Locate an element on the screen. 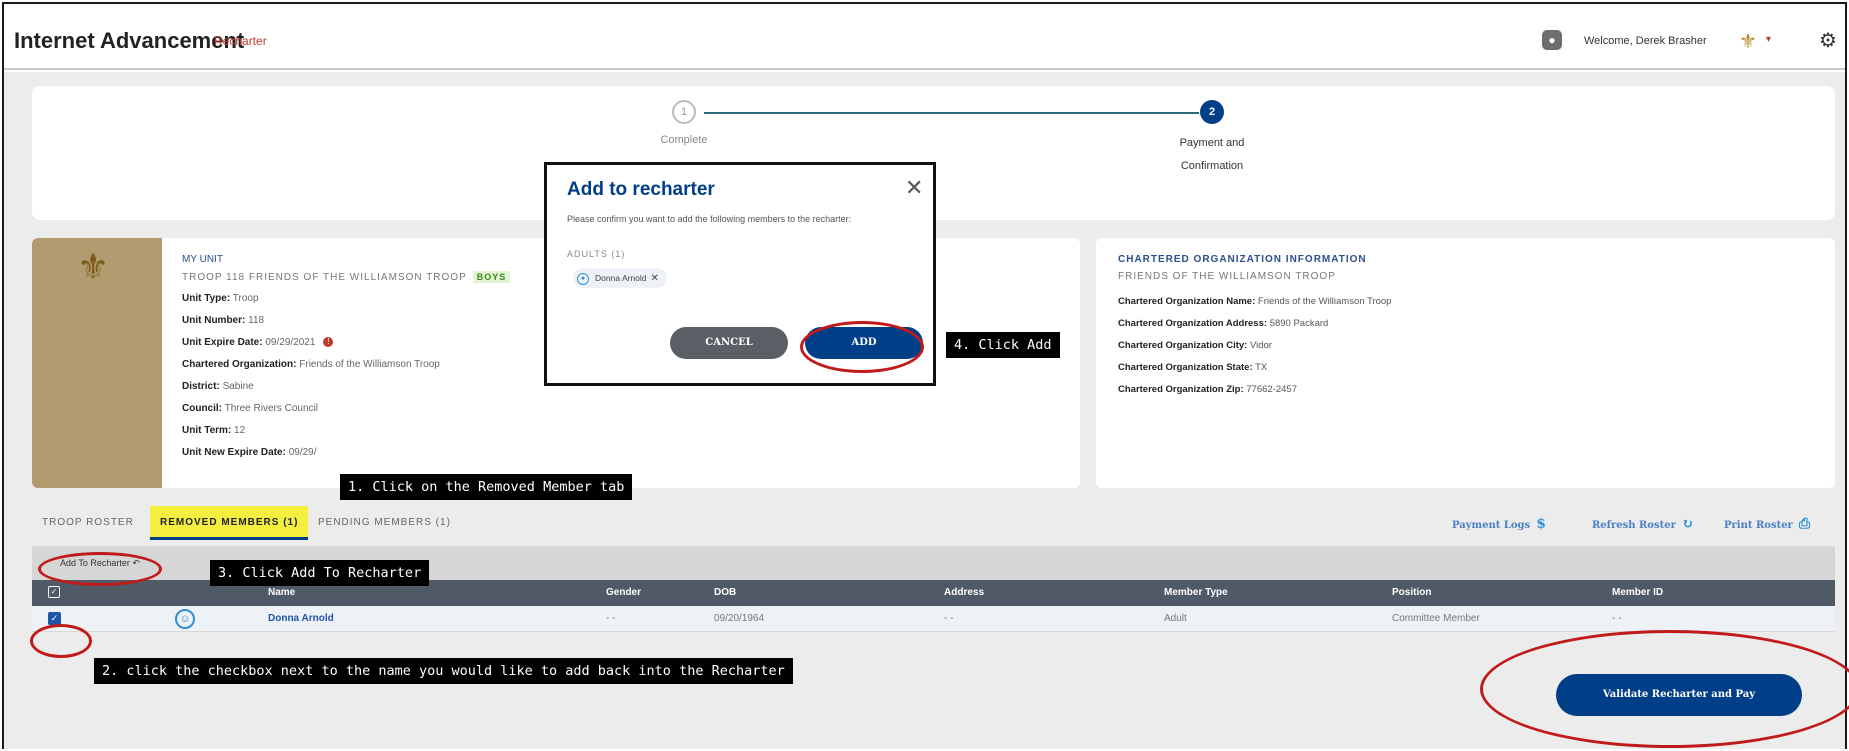 This screenshot has height=751, width=1849. org-city-row: Chartered Organization City: Vidor is located at coordinates (1254, 346).